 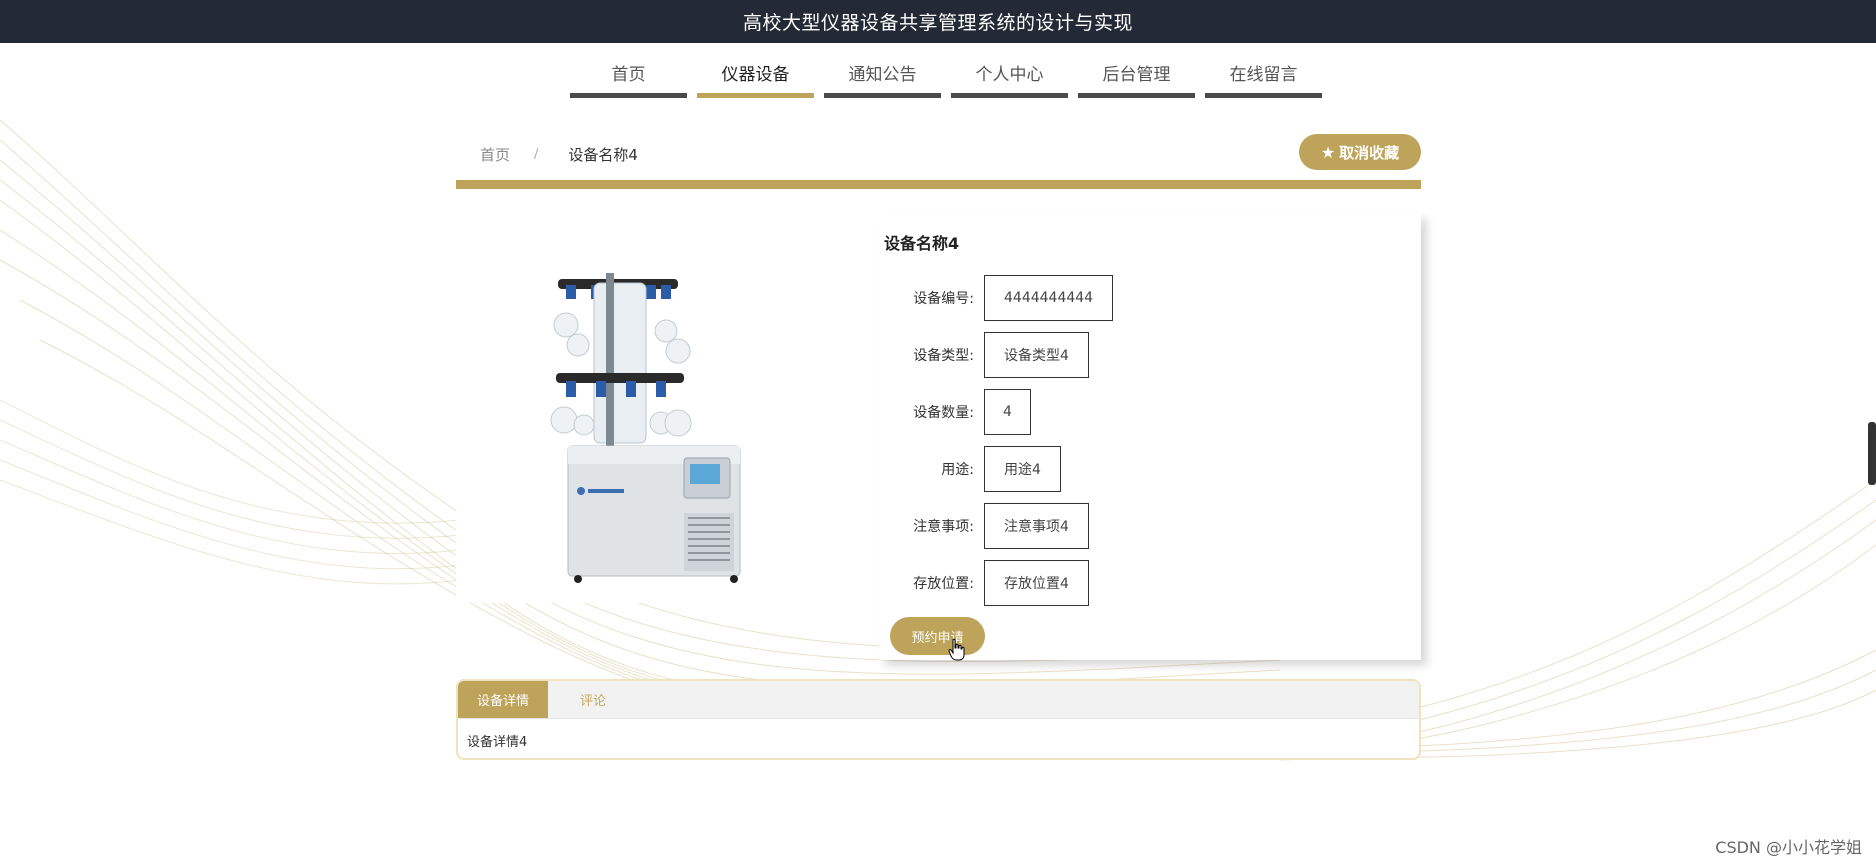 I want to click on nav-label: 仪器设备, so click(x=755, y=75).